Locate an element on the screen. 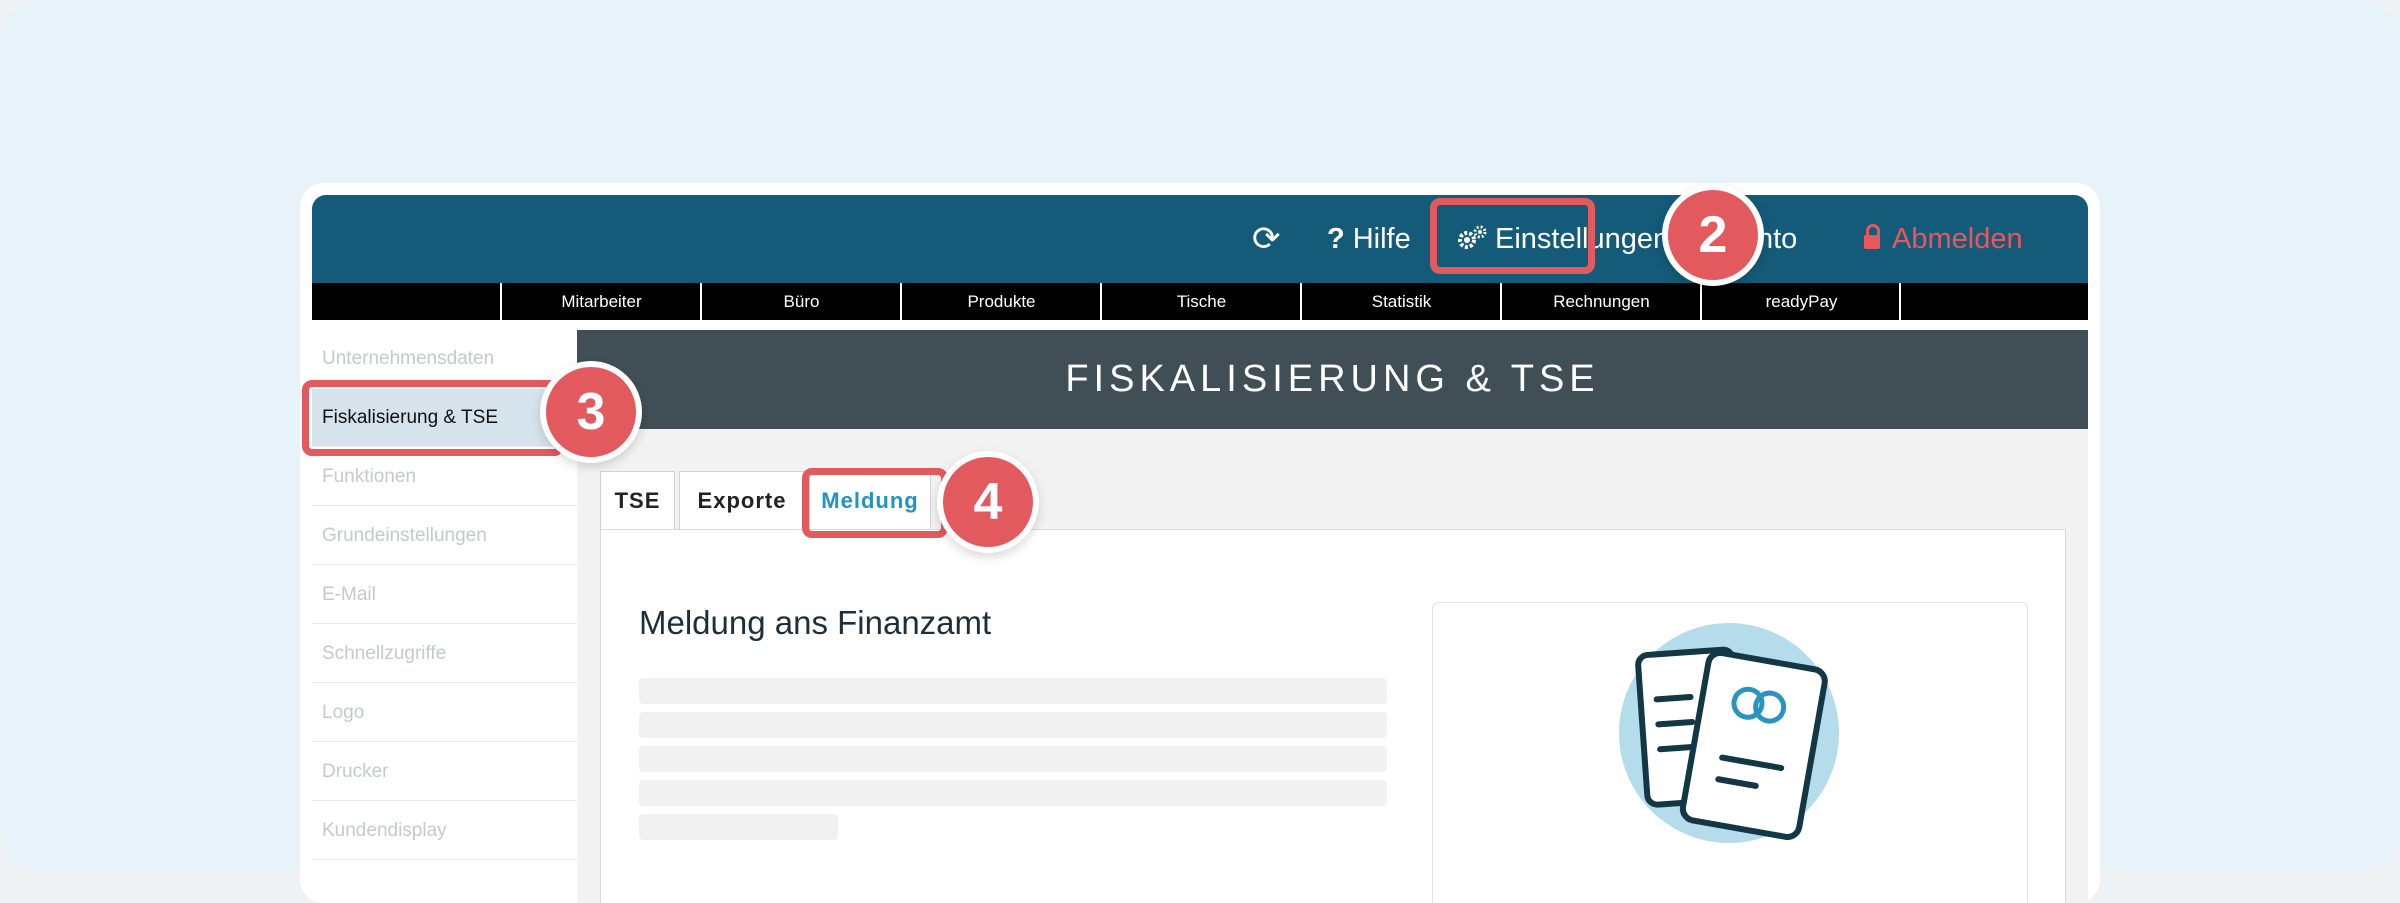 This screenshot has height=903, width=2400. nav-item-tische: Tische is located at coordinates (1200, 301).